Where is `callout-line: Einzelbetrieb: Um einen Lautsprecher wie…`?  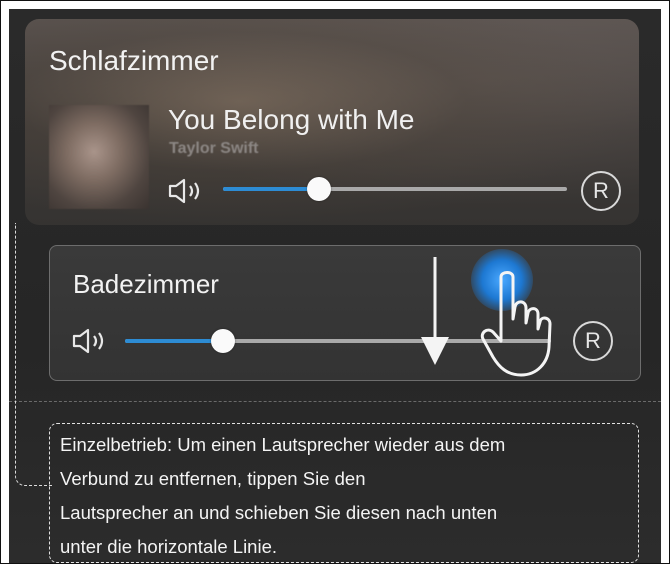
callout-line: Einzelbetrieb: Um einen Lautsprecher wie… is located at coordinates (283, 444).